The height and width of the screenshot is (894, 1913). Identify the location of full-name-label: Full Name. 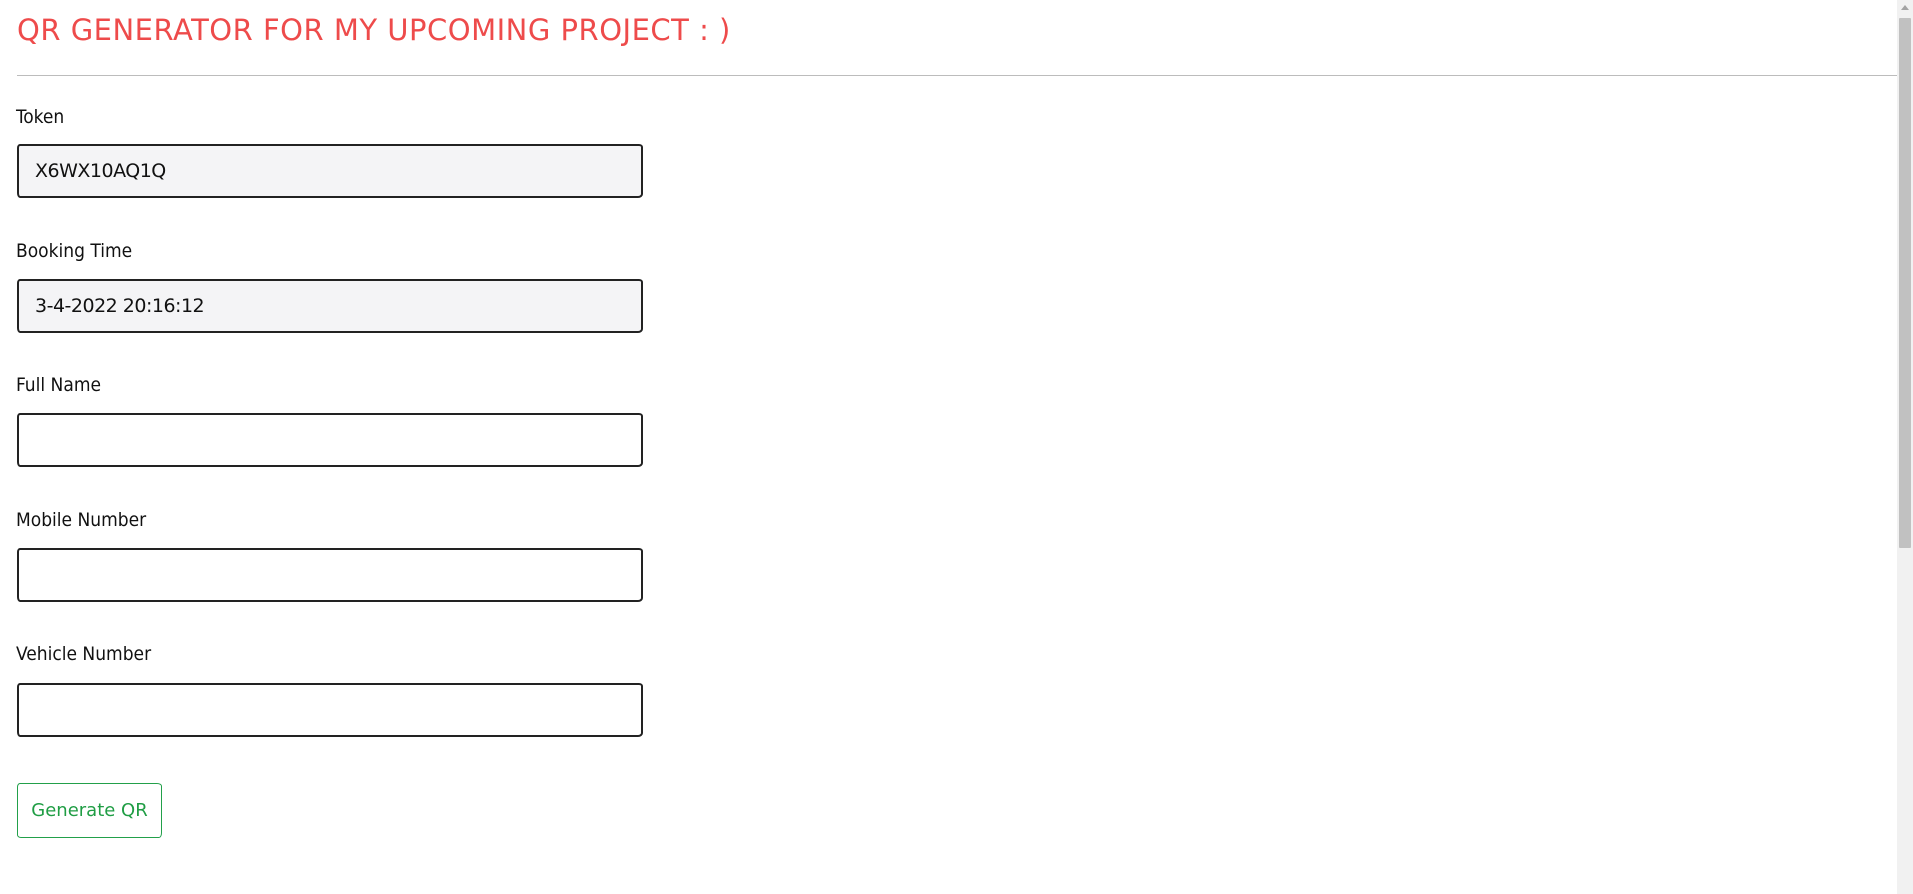
(58, 385).